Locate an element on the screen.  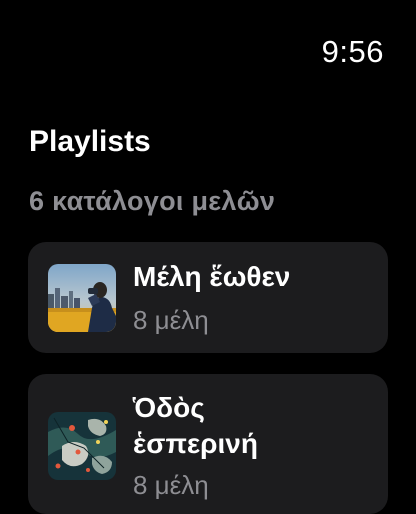
playlist-title: Μέλη ἕωθεν is located at coordinates (212, 276).